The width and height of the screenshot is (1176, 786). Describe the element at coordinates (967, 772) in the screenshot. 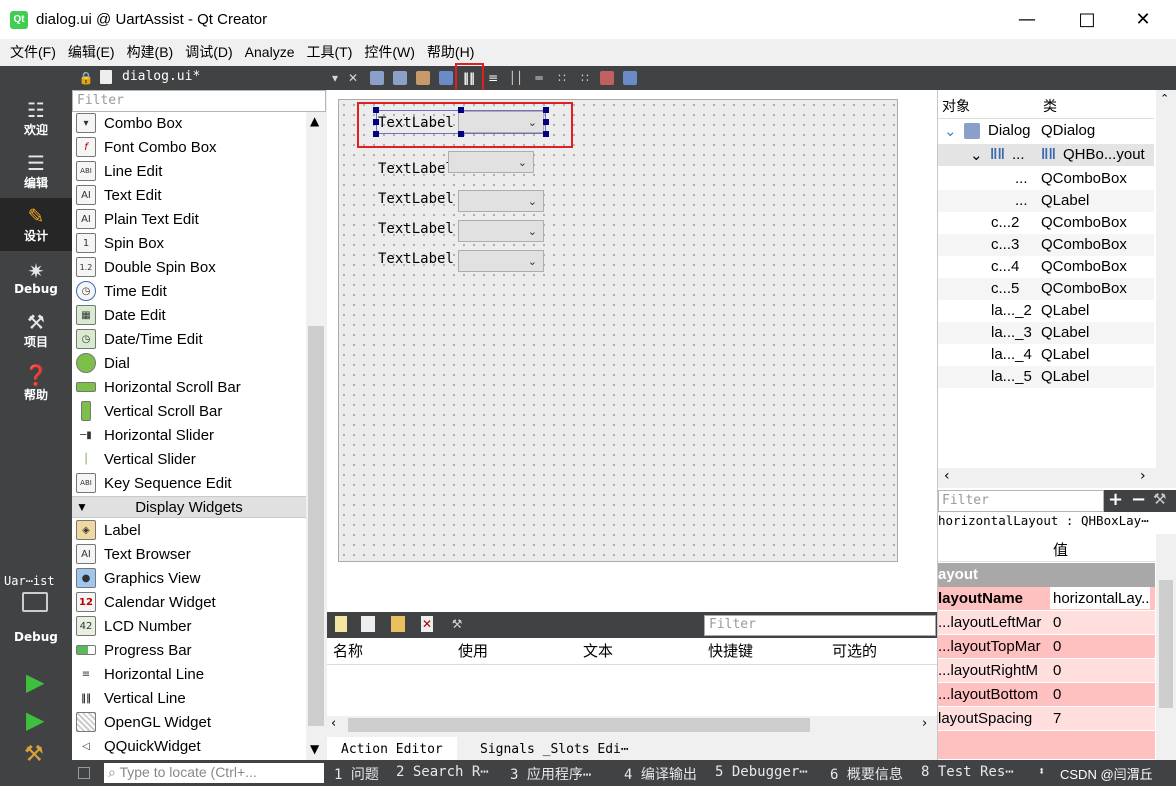

I see `pane-test-results: 8 Test Res⋯` at that location.